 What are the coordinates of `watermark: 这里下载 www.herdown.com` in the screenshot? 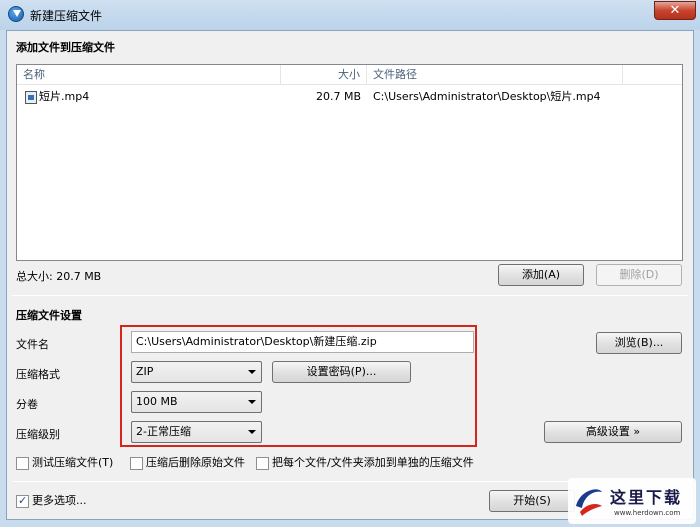 It's located at (632, 501).